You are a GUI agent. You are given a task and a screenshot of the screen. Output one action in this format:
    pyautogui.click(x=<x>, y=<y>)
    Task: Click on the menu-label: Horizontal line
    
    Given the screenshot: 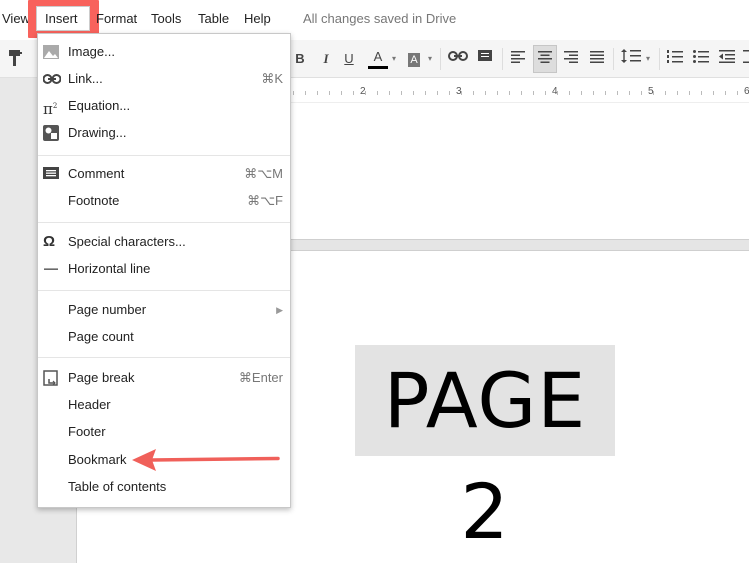 What is the action you would take?
    pyautogui.click(x=109, y=268)
    